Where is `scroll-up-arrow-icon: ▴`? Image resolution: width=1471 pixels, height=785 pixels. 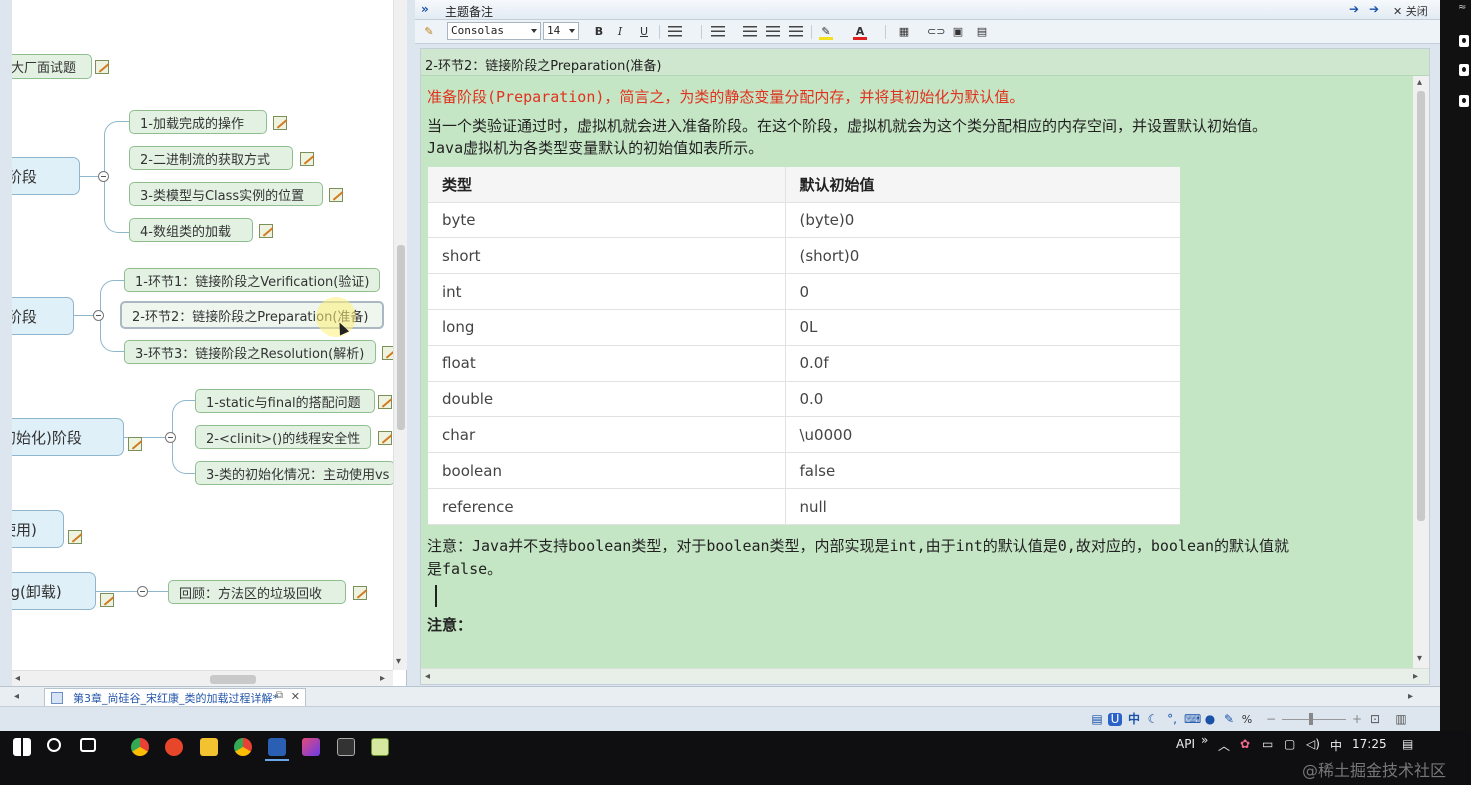 scroll-up-arrow-icon: ▴ is located at coordinates (1419, 83).